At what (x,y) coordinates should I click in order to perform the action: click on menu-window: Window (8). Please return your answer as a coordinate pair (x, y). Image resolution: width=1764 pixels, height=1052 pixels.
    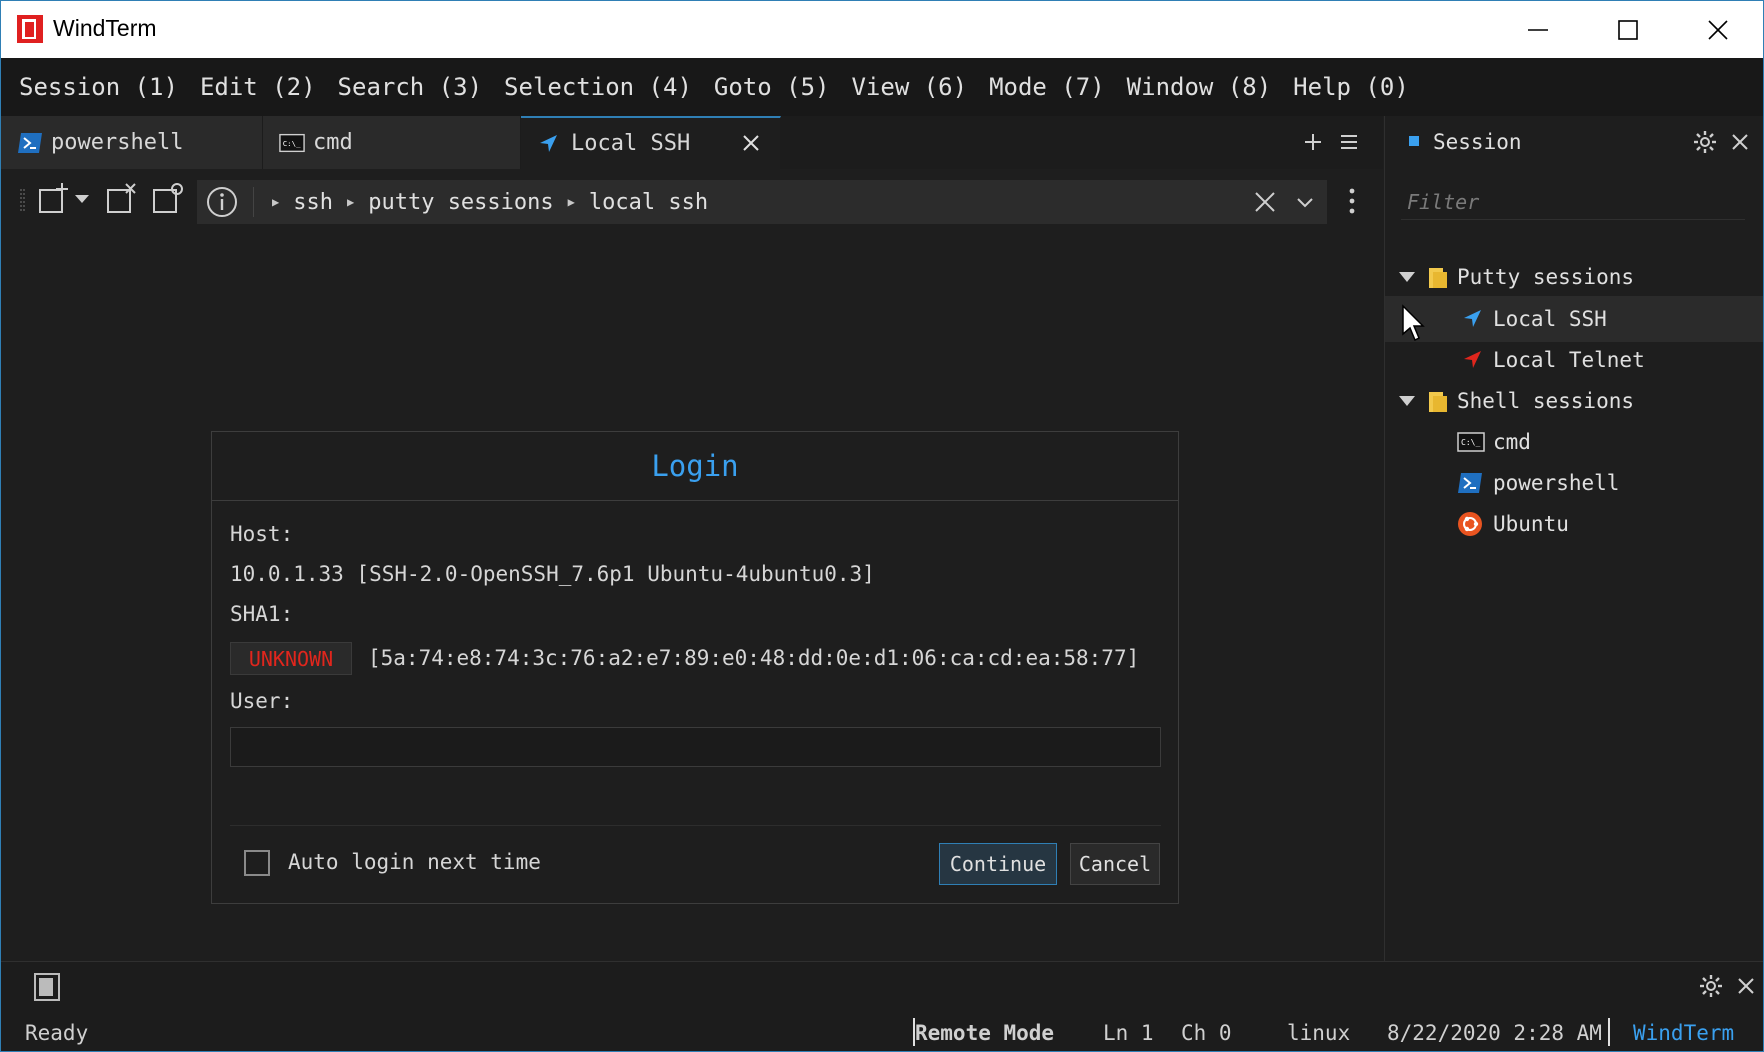
    Looking at the image, I should click on (1199, 87).